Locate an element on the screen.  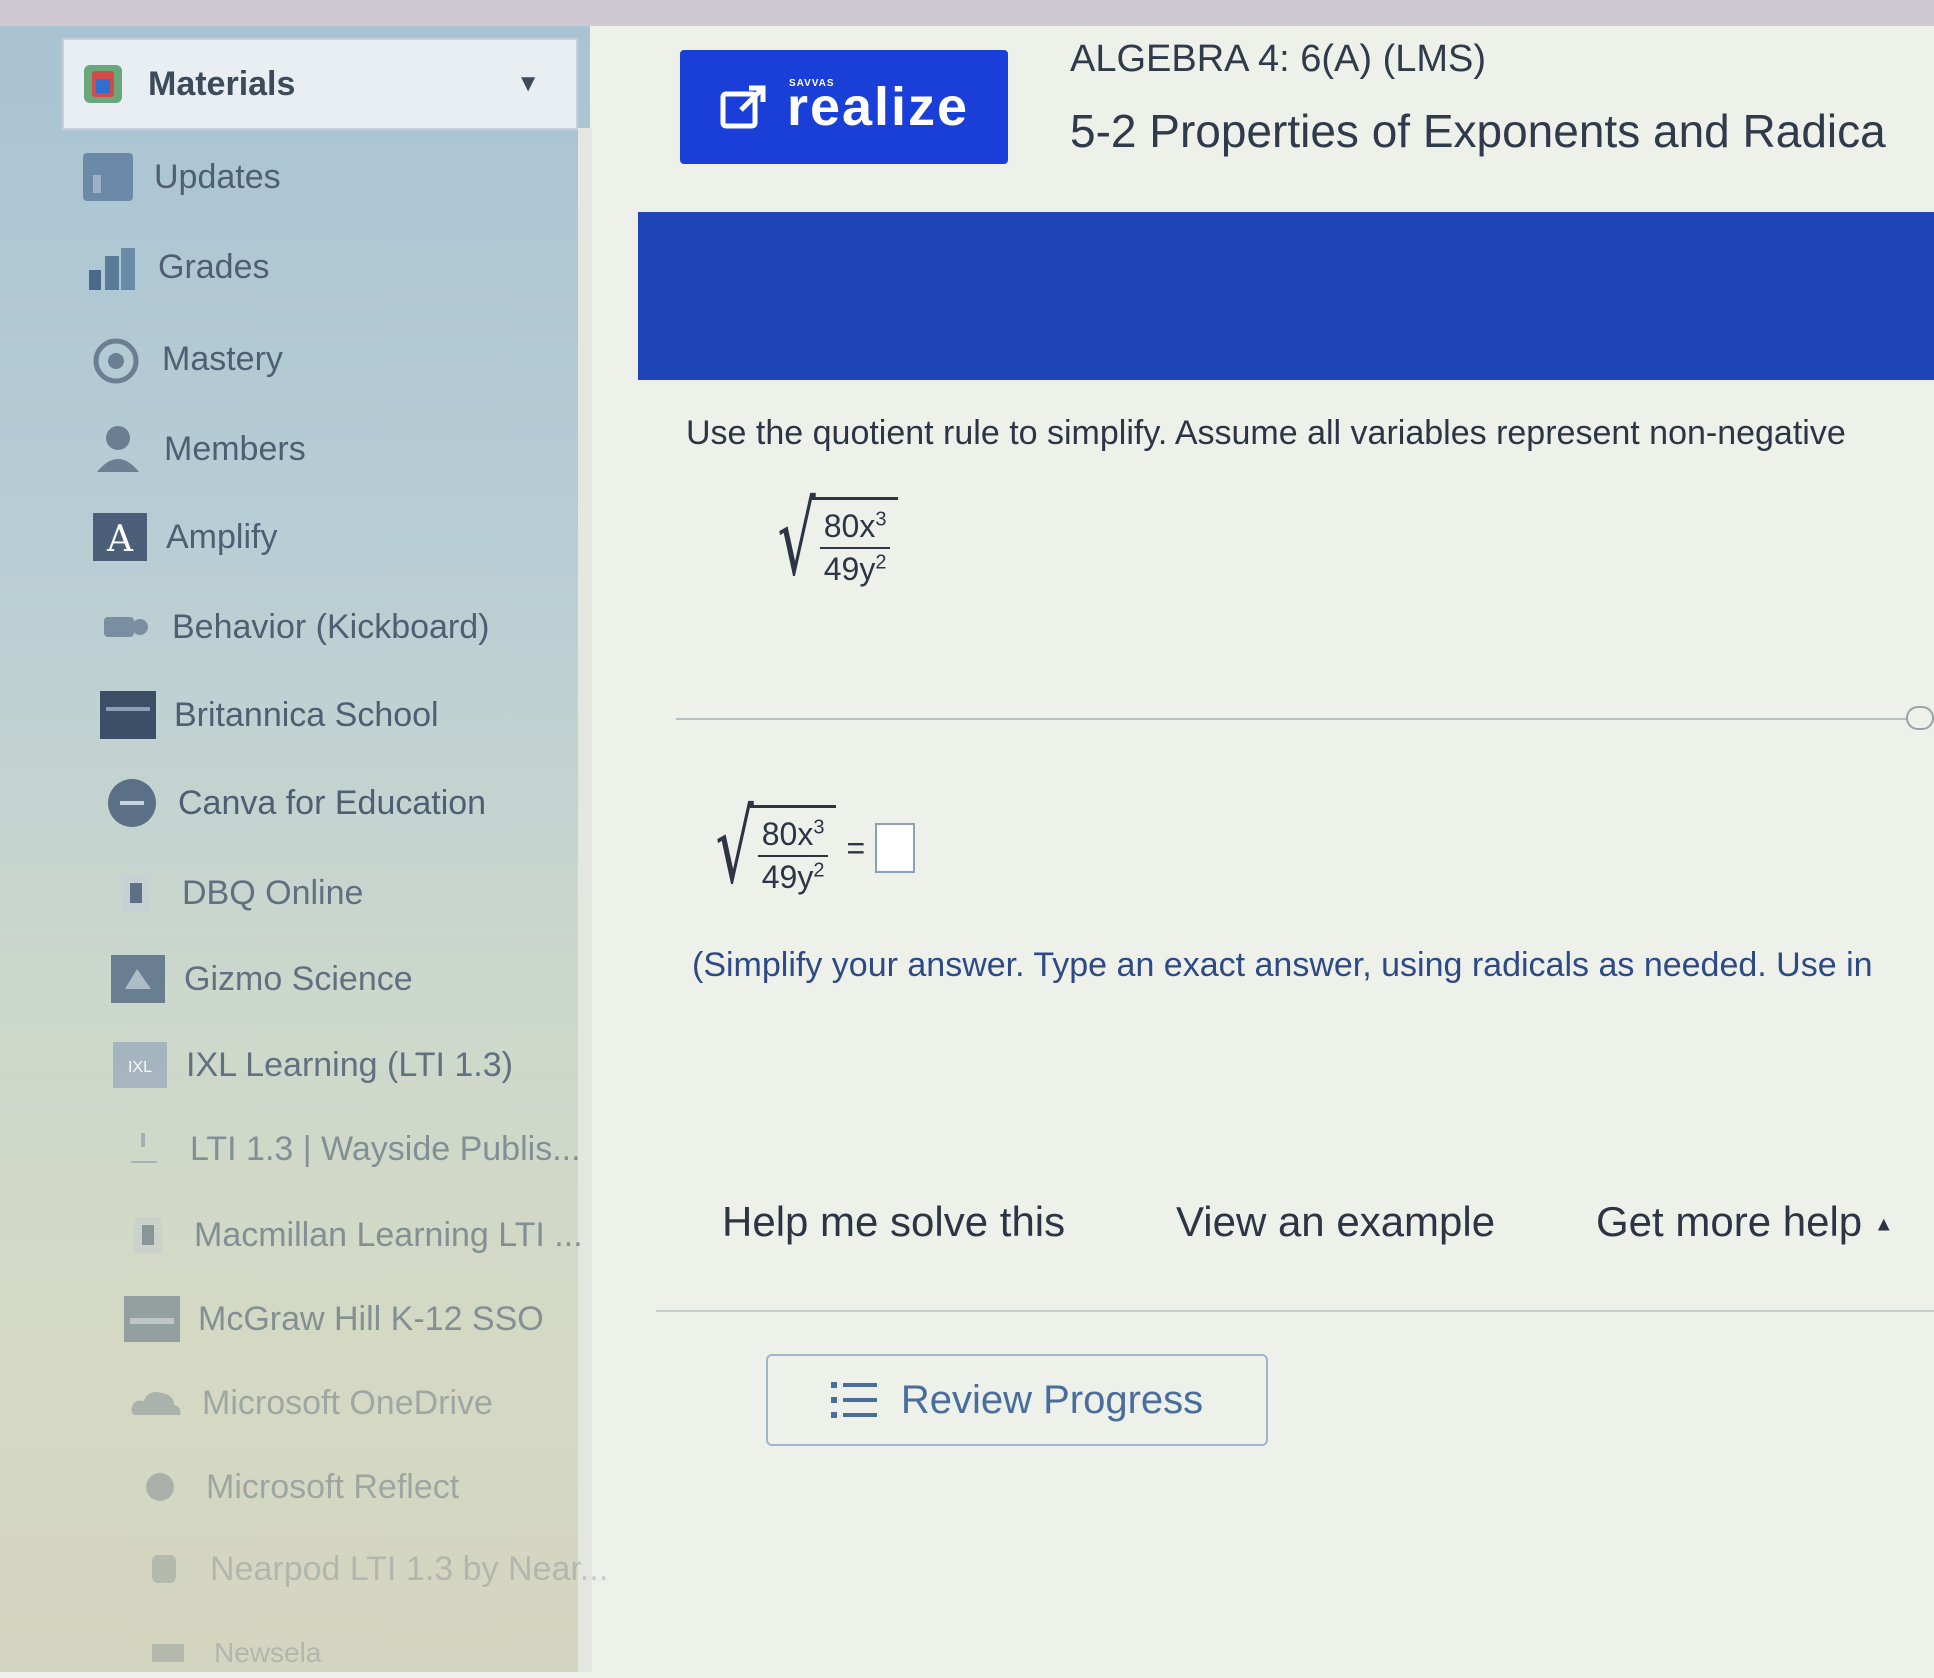
nearpod-icon is located at coordinates (164, 1569).